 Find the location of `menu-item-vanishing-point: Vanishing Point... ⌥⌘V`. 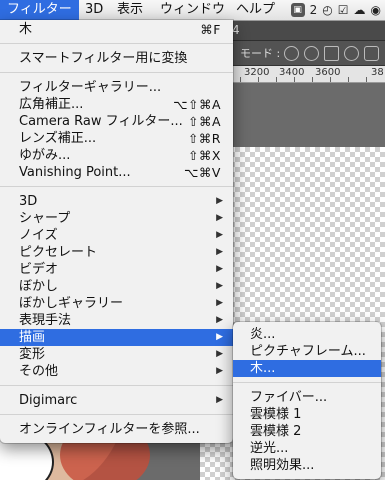

menu-item-vanishing-point: Vanishing Point... ⌥⌘V is located at coordinates (116, 172).